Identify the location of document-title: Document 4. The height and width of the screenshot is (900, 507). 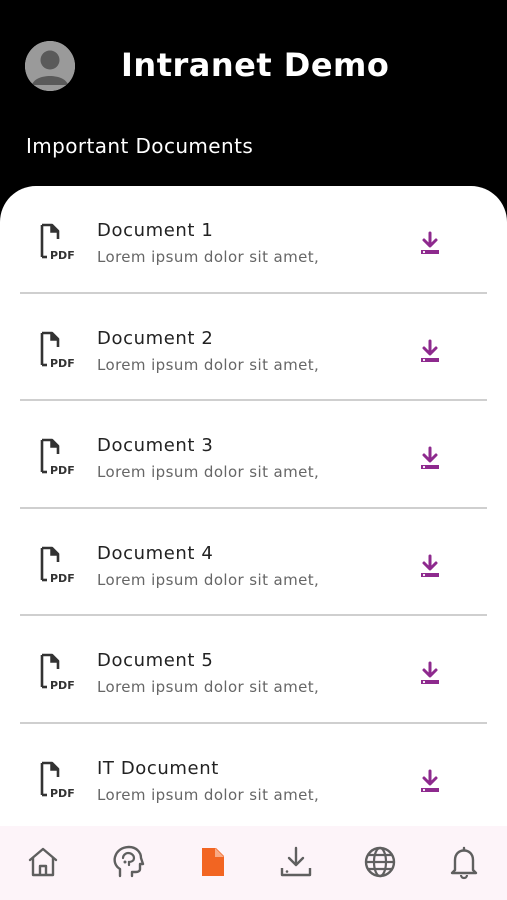
(155, 553).